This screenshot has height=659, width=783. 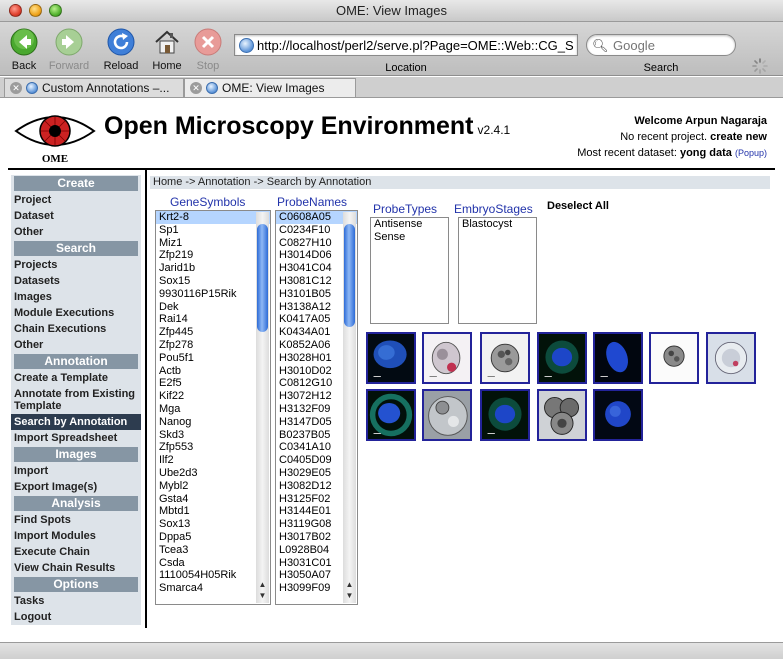 What do you see at coordinates (409, 270) in the screenshot?
I see `probe-types-listbox: Antisense Sense` at bounding box center [409, 270].